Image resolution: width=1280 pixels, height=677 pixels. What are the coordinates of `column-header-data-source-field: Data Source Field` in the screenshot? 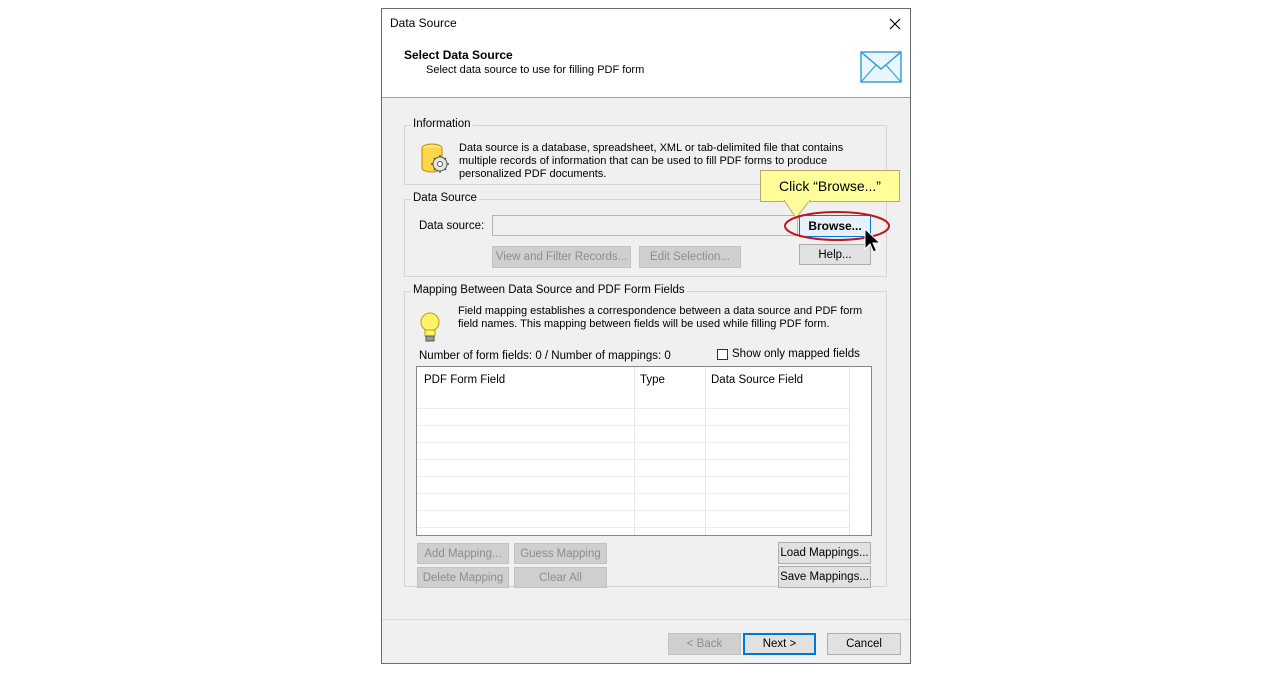 It's located at (757, 380).